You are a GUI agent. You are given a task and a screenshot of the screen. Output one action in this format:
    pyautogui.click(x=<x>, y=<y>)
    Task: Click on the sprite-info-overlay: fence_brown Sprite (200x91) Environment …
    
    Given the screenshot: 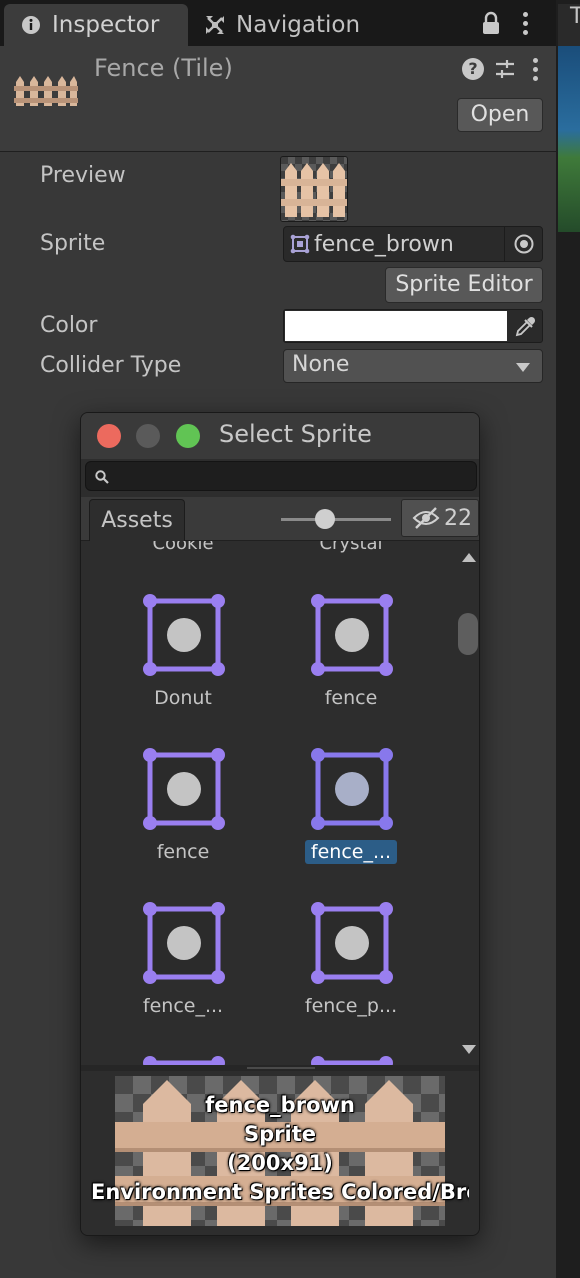 What is the action you would take?
    pyautogui.click(x=280, y=1149)
    